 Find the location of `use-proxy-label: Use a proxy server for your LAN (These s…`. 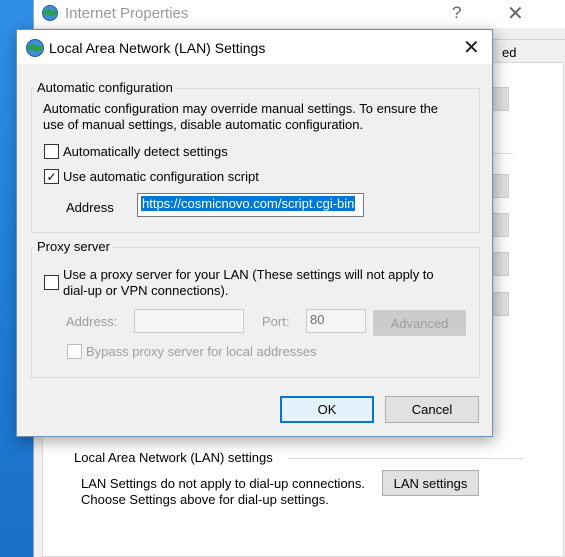

use-proxy-label: Use a proxy server for your LAN (These s… is located at coordinates (248, 283).